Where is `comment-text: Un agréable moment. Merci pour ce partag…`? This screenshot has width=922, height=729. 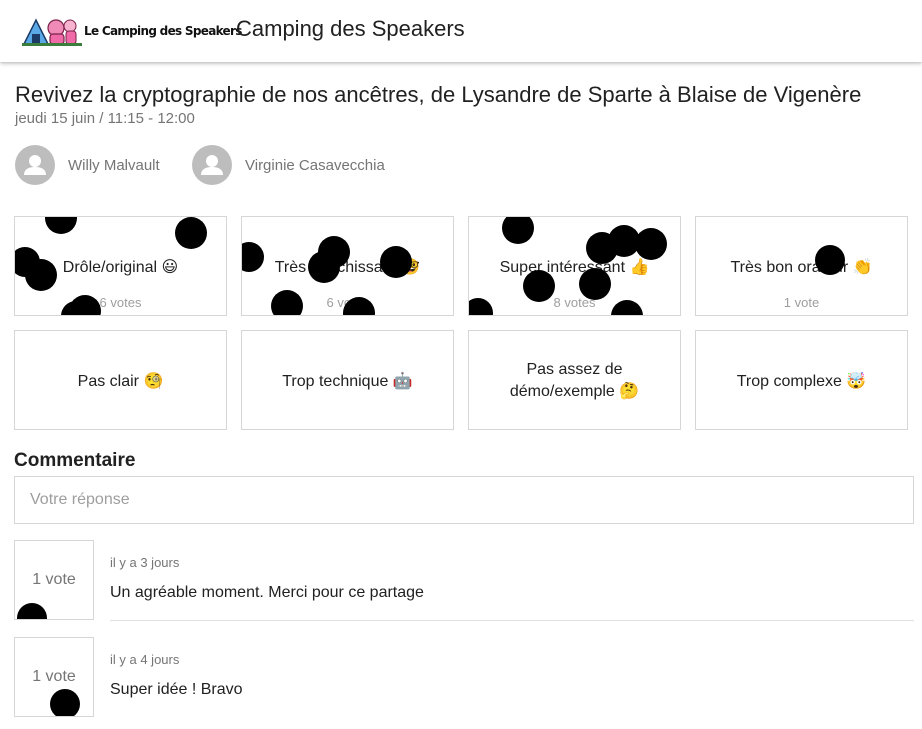 comment-text: Un agréable moment. Merci pour ce partag… is located at coordinates (267, 592).